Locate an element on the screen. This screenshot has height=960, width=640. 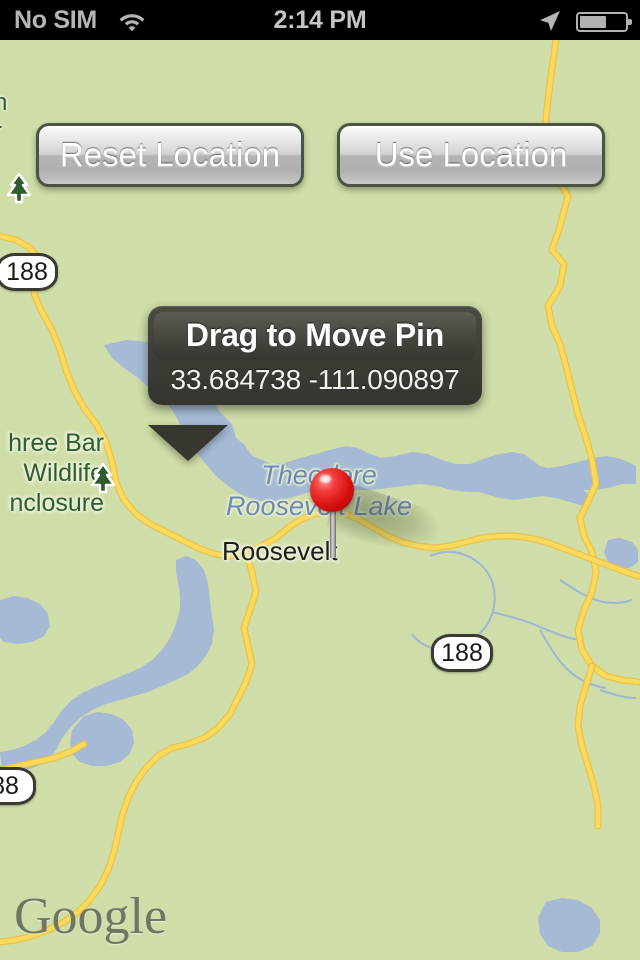
use-location-button: Use Location is located at coordinates (471, 155).